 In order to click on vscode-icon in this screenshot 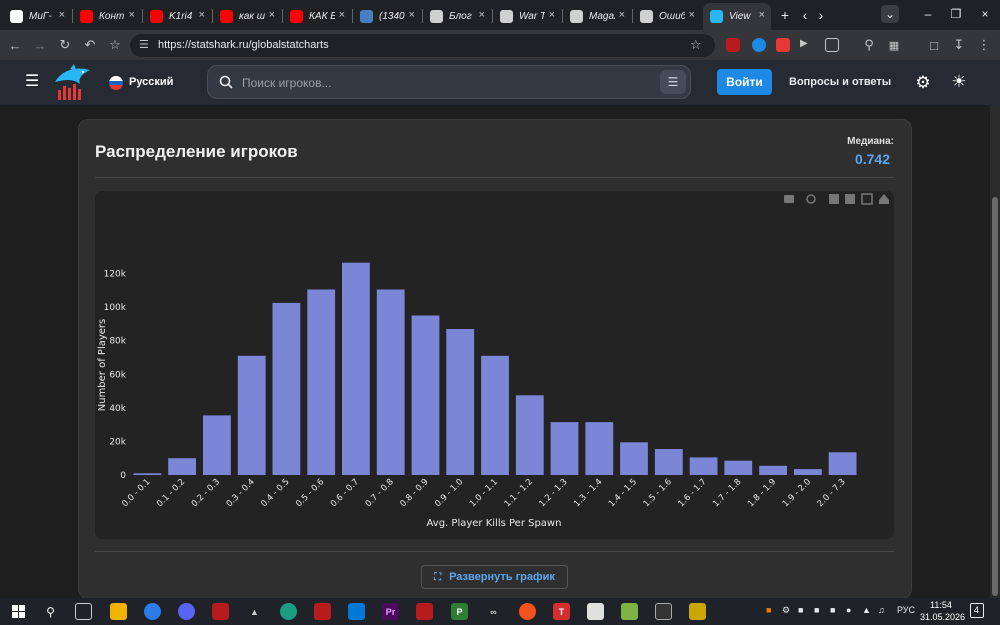, I will do `click(356, 611)`.